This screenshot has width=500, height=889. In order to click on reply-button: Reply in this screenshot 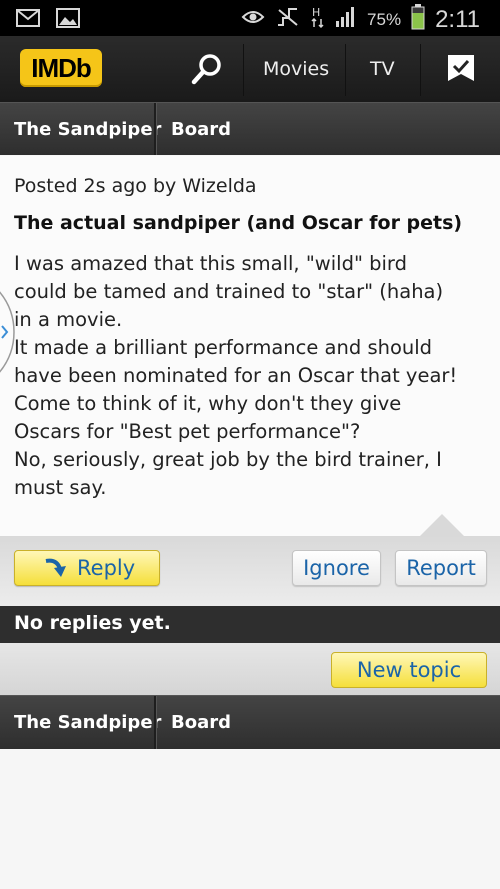, I will do `click(87, 568)`.